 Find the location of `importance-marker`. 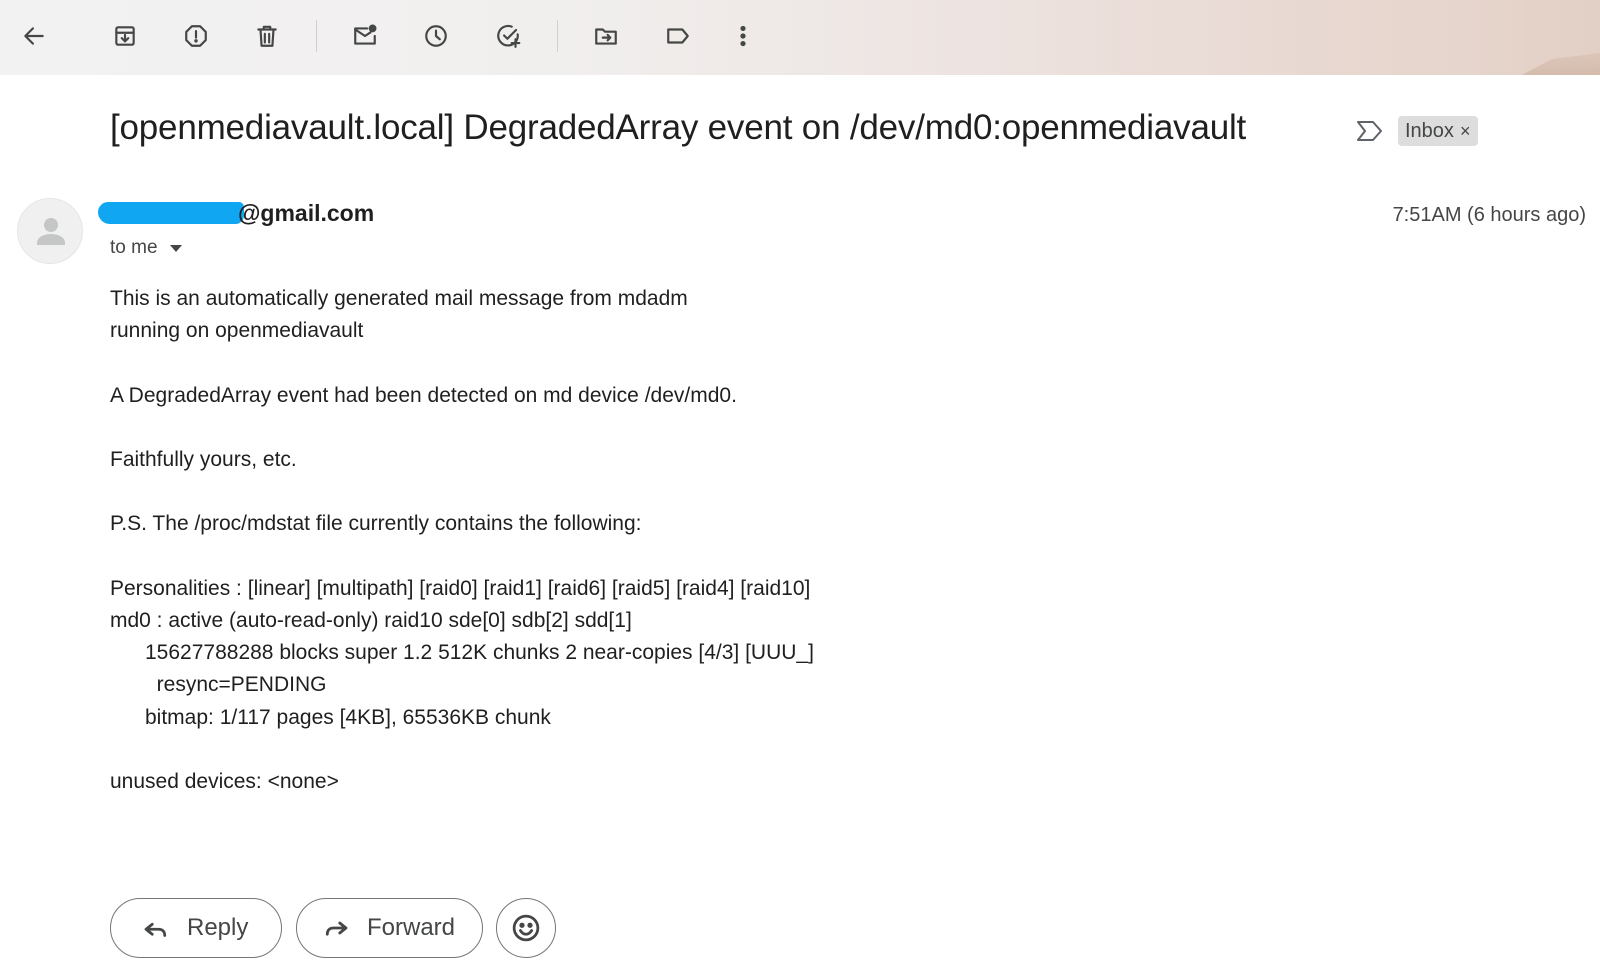

importance-marker is located at coordinates (1370, 131).